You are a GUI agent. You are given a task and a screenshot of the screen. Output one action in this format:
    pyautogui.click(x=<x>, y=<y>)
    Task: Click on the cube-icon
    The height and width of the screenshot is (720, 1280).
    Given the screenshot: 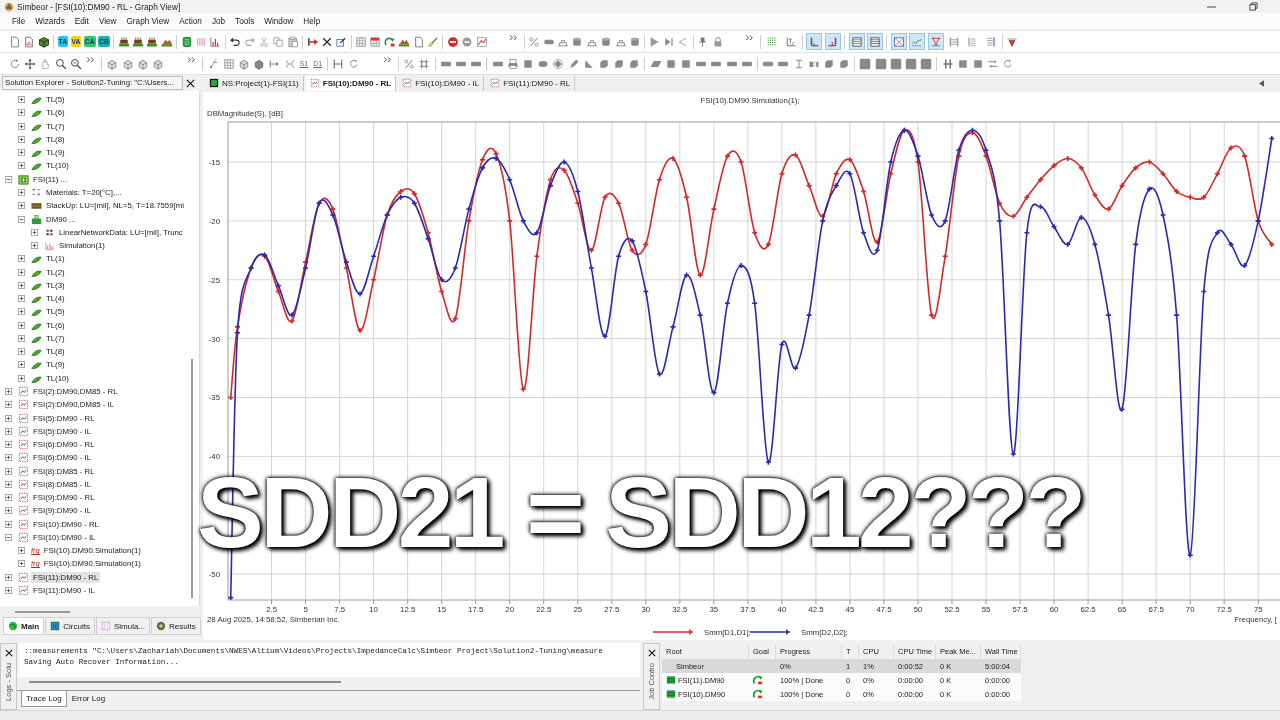 What is the action you would take?
    pyautogui.click(x=43, y=41)
    